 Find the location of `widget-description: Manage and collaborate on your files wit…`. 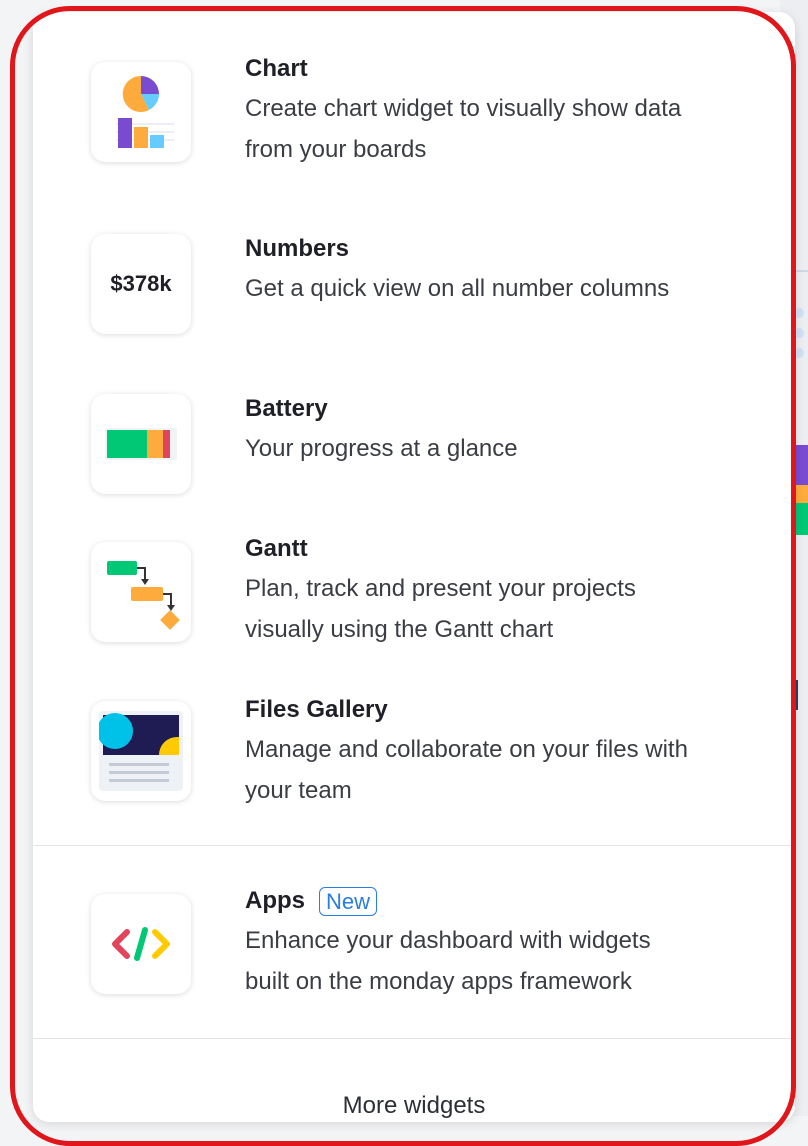

widget-description: Manage and collaborate on your files wit… is located at coordinates (515, 770).